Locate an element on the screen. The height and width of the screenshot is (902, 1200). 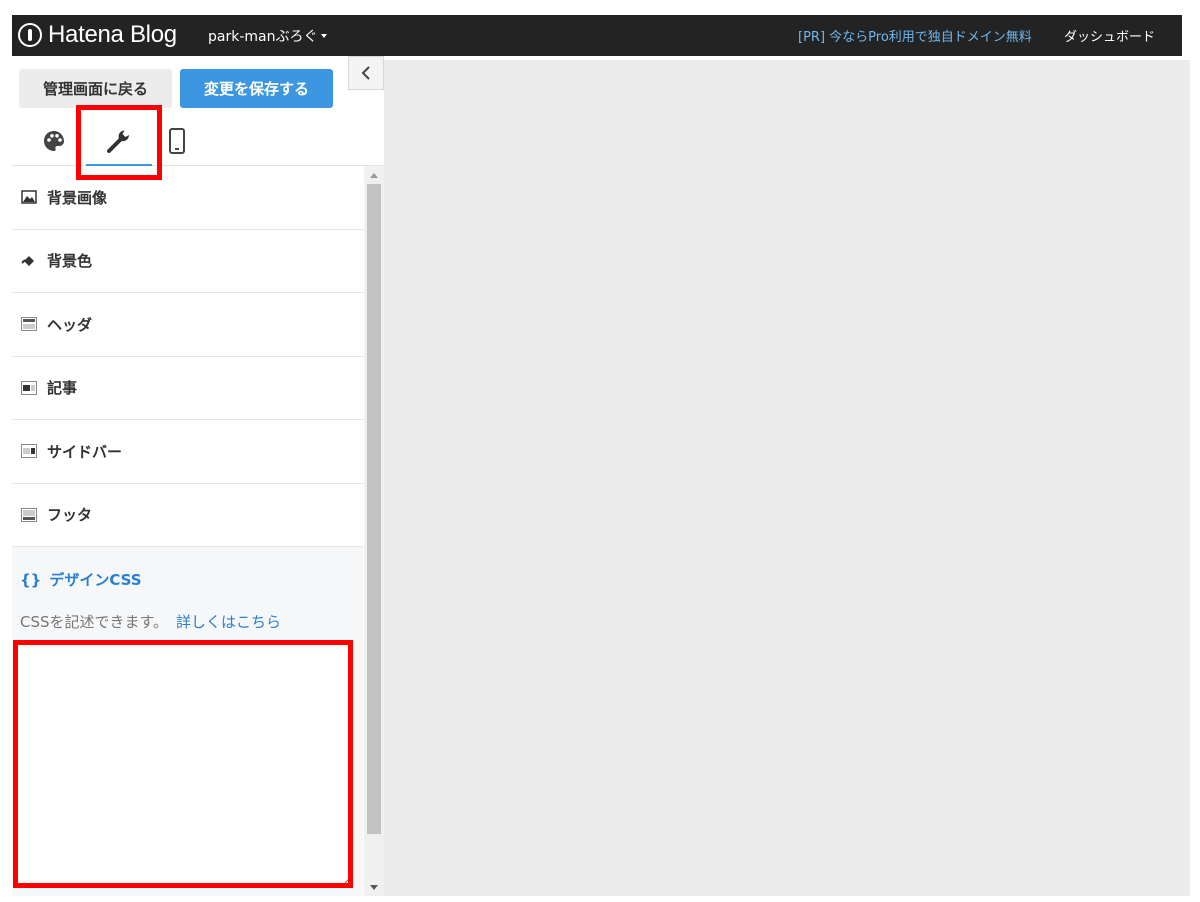
design-css-description: CSSを記述できます。 詳しくはこちら is located at coordinates (150, 621).